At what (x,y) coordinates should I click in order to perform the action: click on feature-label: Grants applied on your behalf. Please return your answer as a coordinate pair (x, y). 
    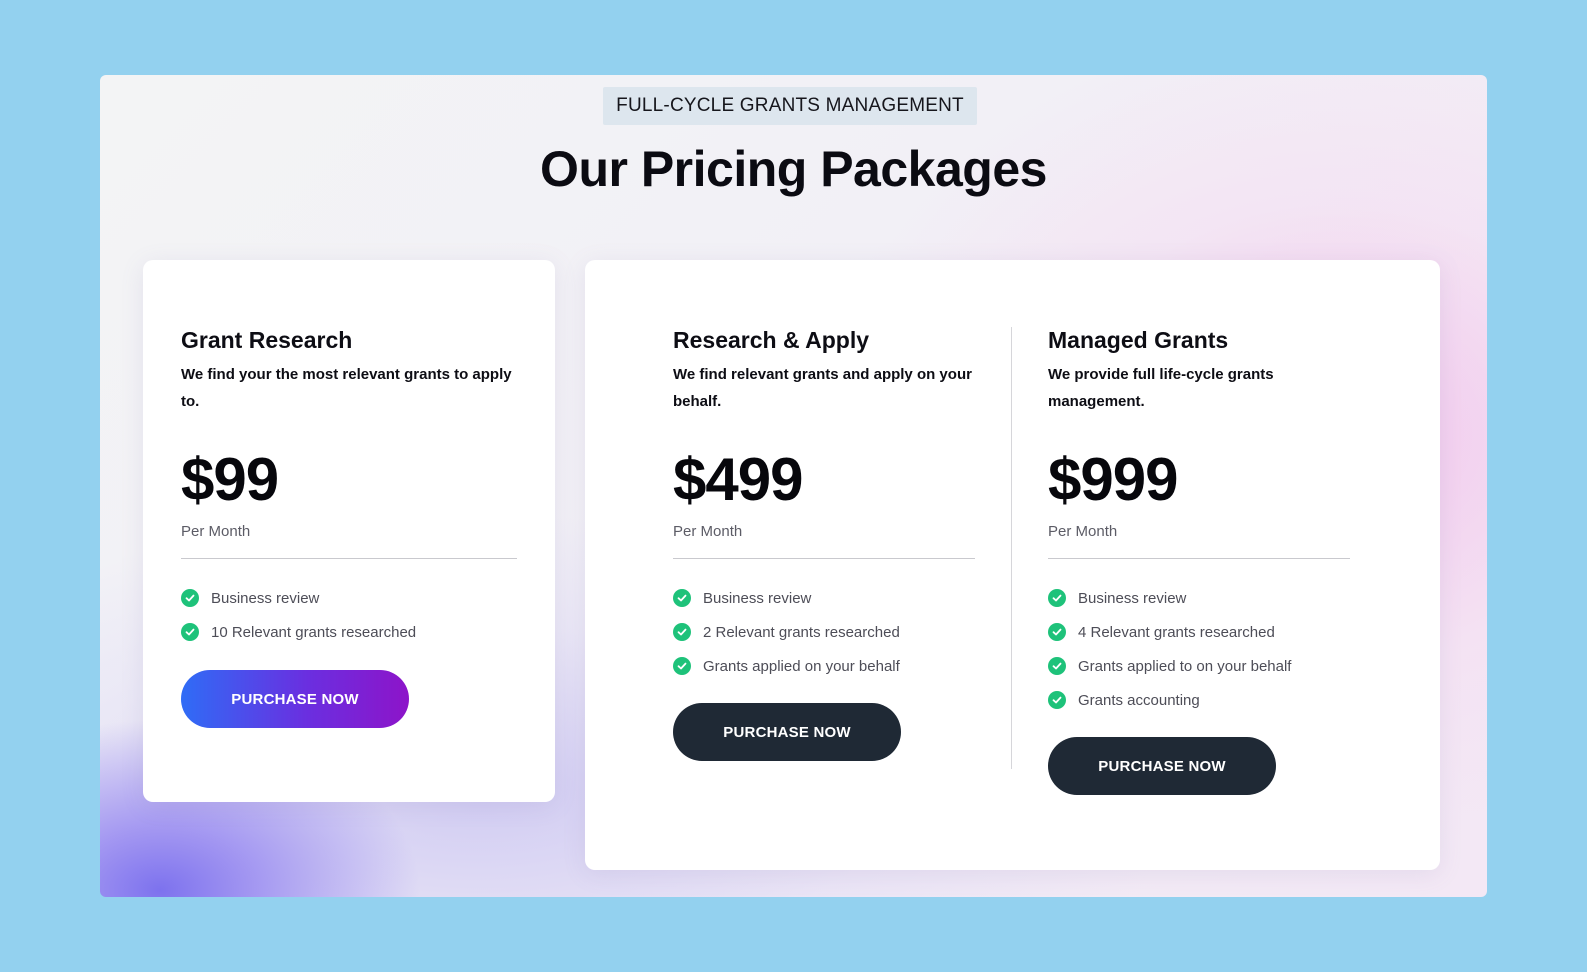
    Looking at the image, I should click on (801, 666).